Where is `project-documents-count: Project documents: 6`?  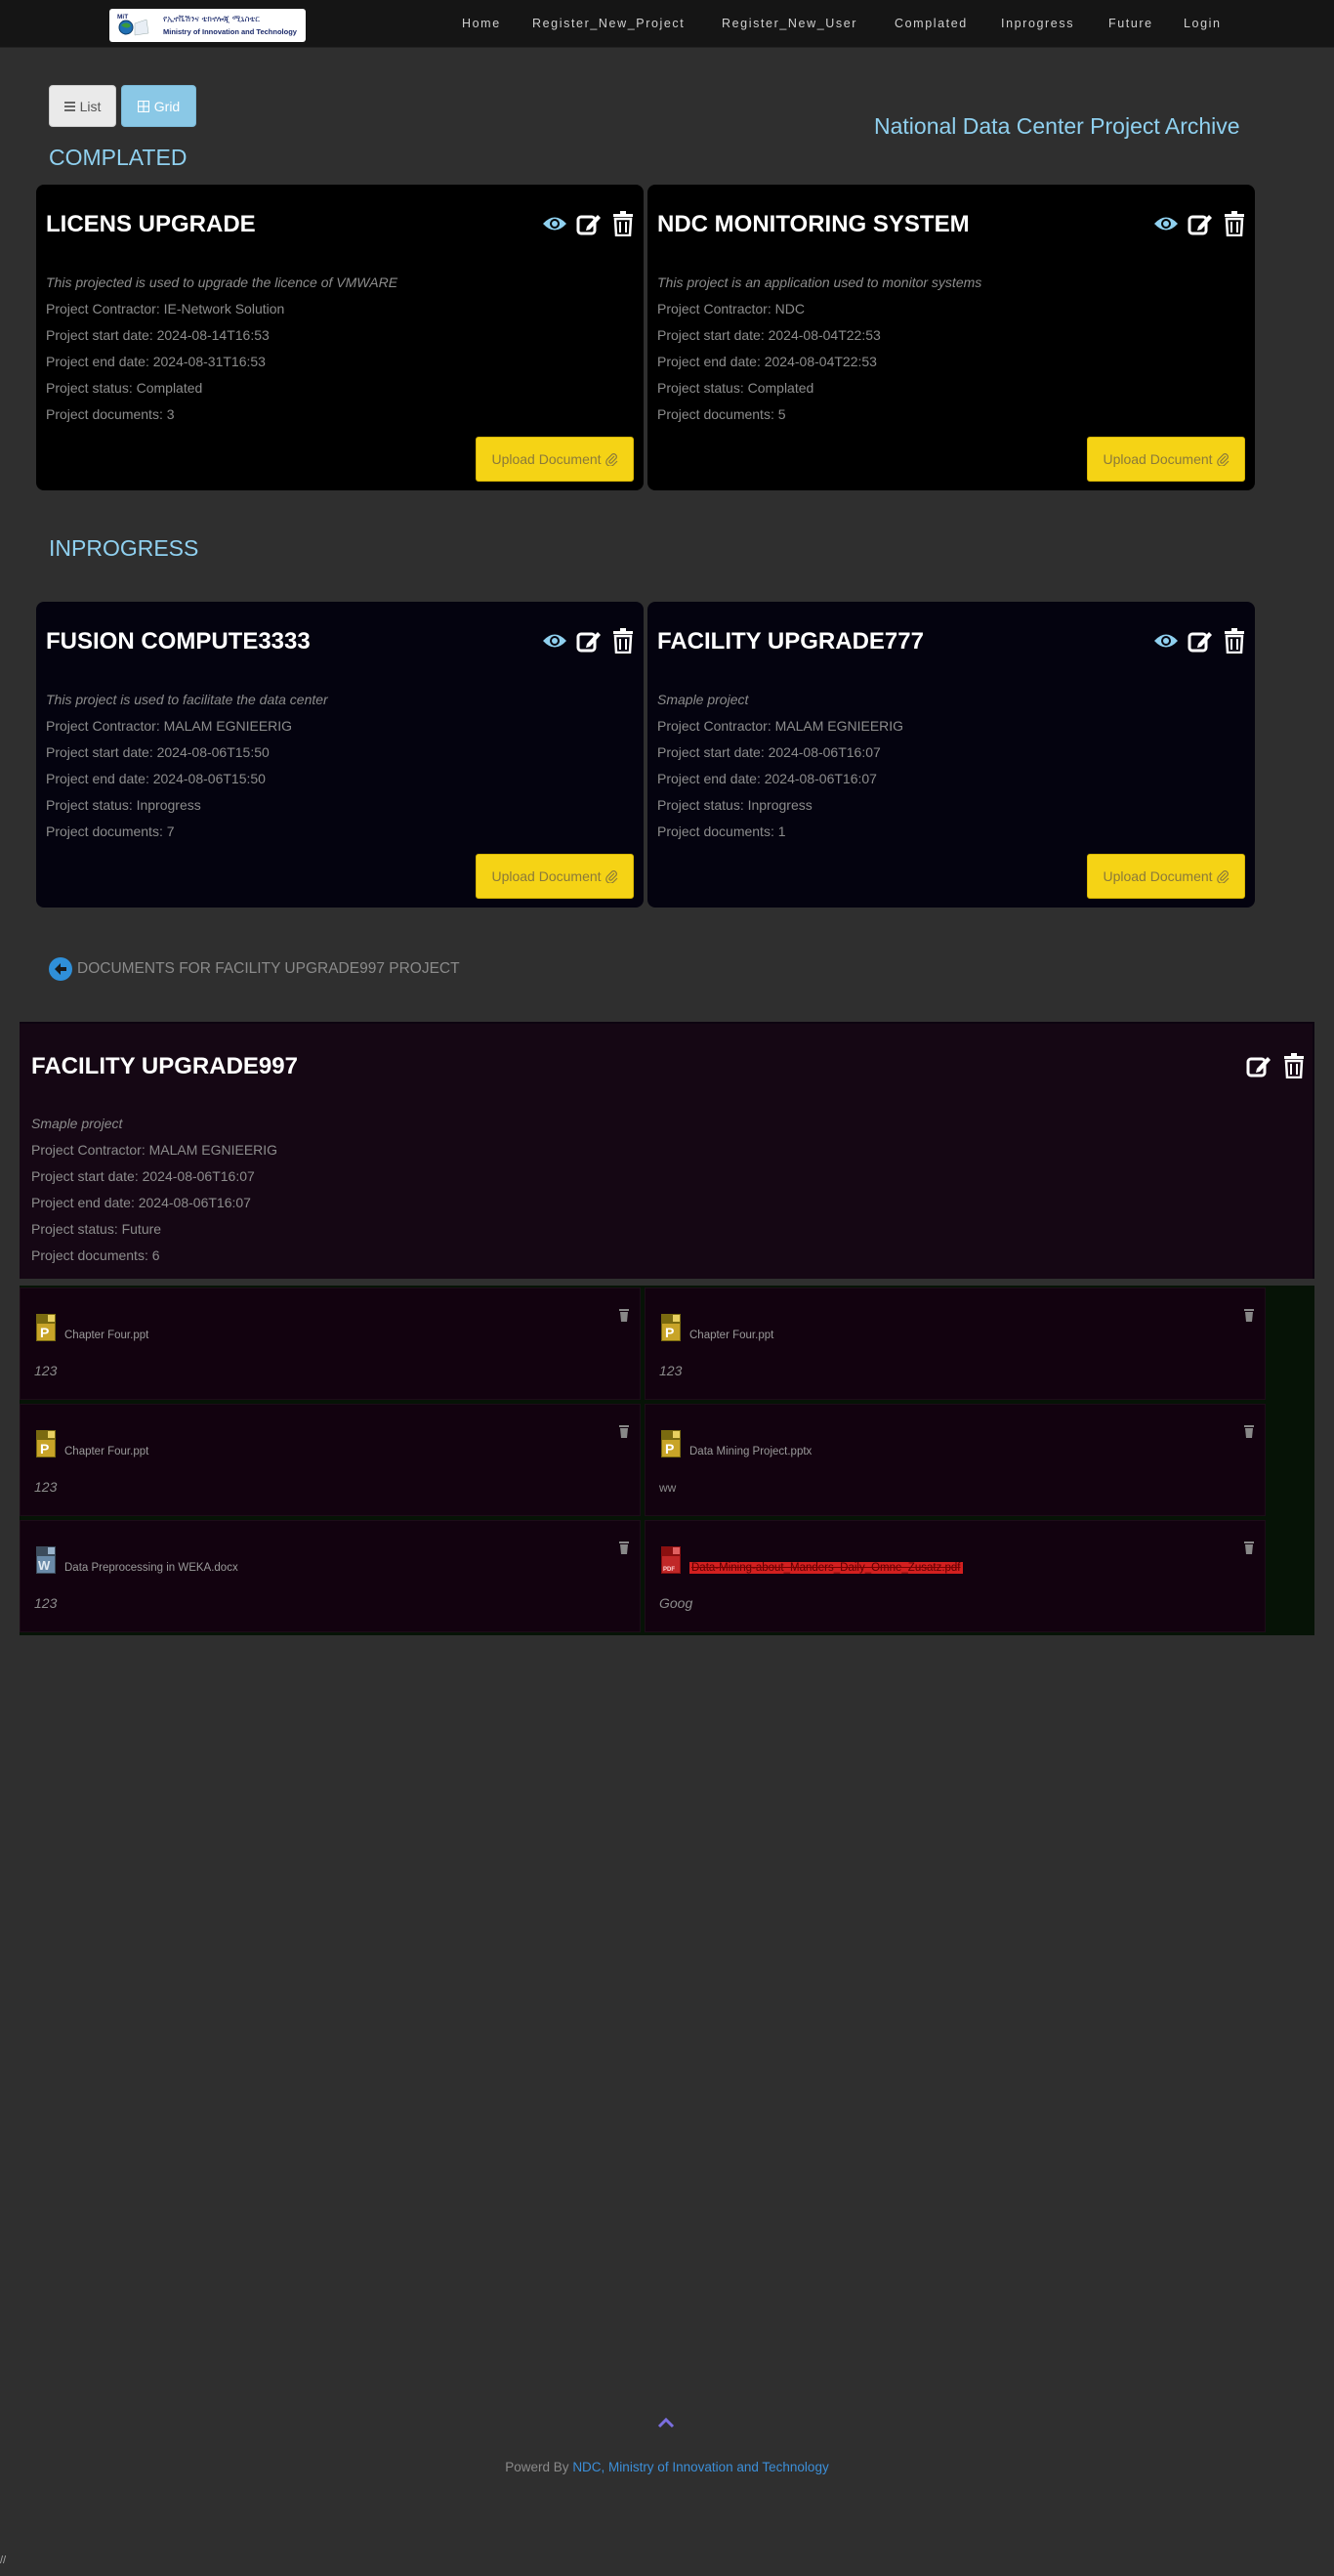 project-documents-count: Project documents: 6 is located at coordinates (95, 1255).